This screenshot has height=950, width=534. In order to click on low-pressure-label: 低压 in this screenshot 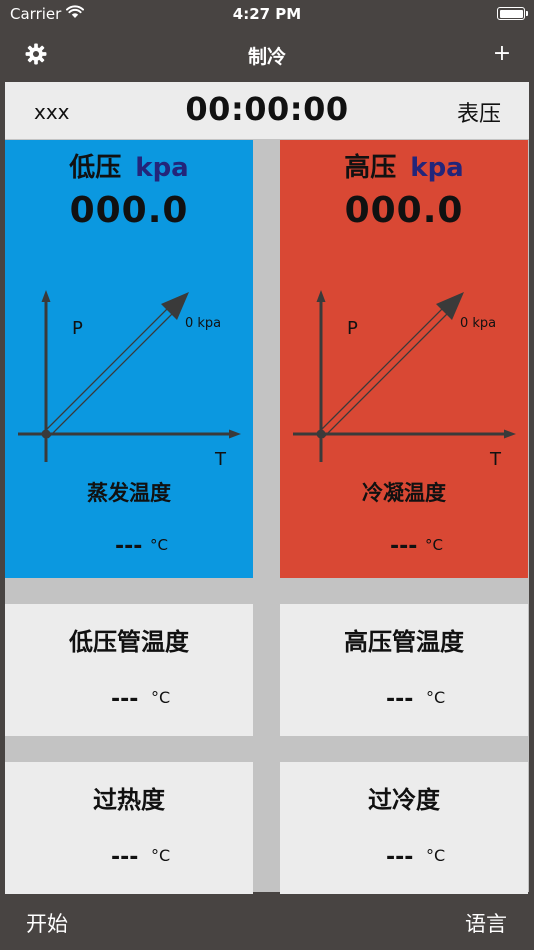, I will do `click(95, 168)`.